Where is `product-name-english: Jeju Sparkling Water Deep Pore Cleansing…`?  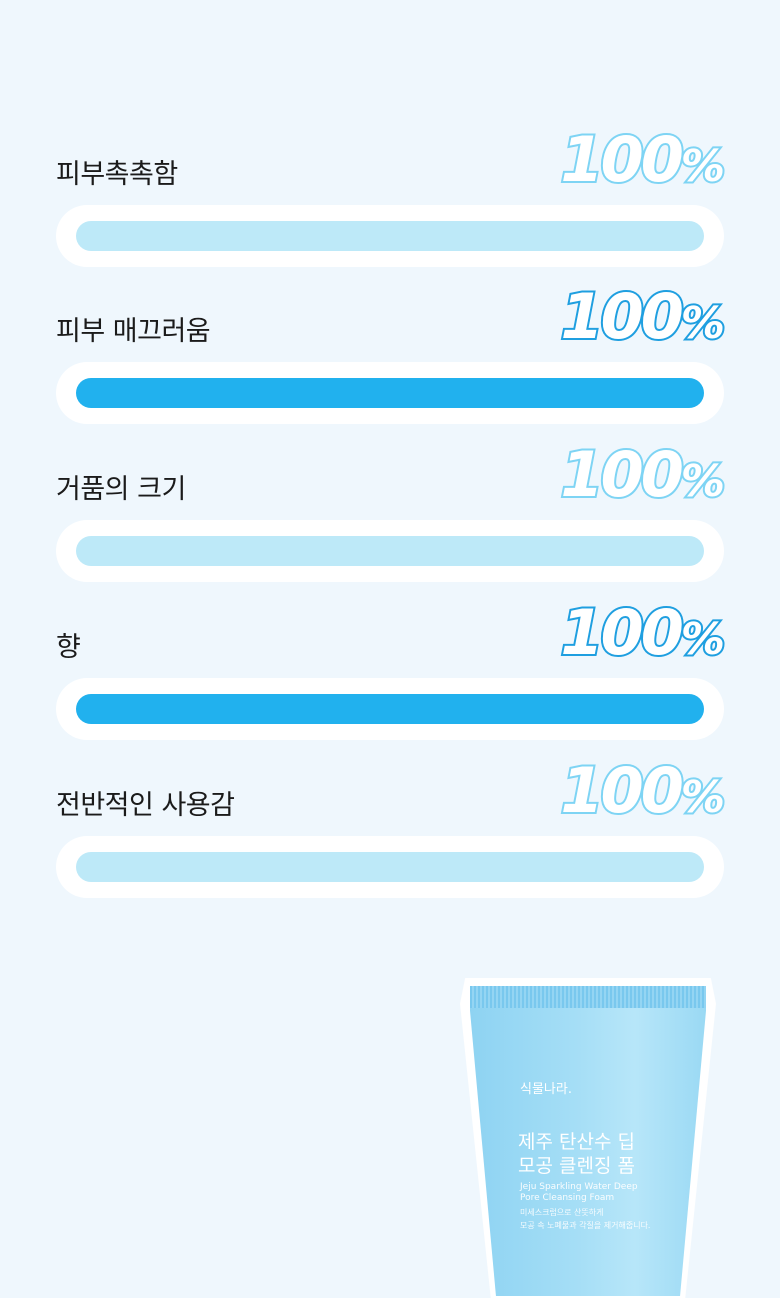
product-name-english: Jeju Sparkling Water Deep Pore Cleansing… is located at coordinates (579, 1192).